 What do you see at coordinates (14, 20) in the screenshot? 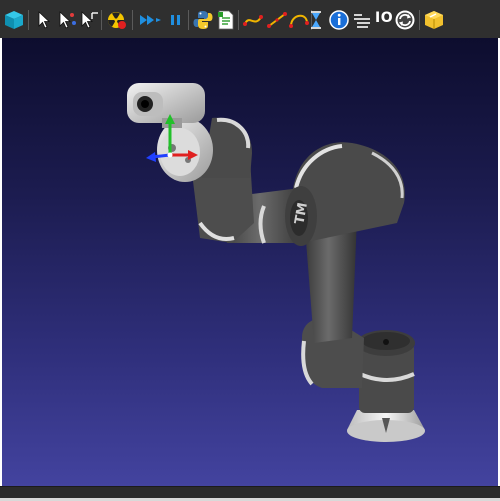
I see `cube-icon` at bounding box center [14, 20].